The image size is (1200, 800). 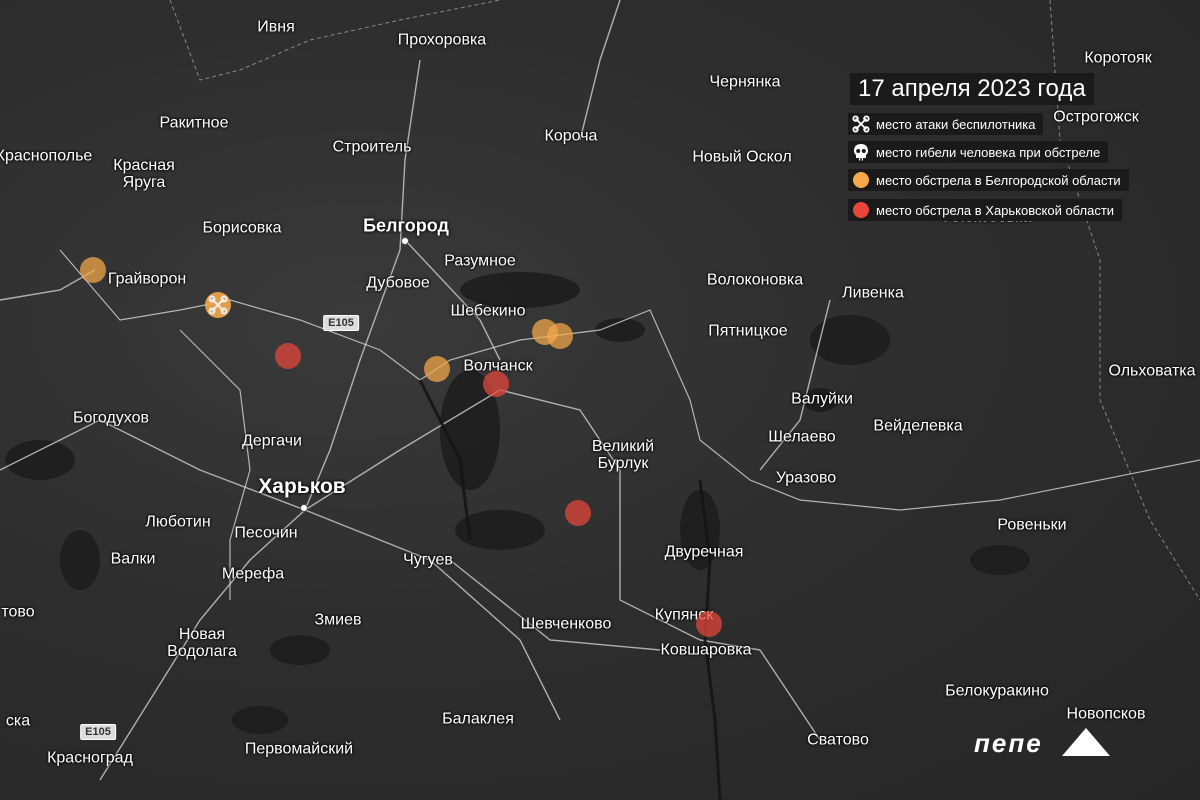 What do you see at coordinates (133, 559) in the screenshot?
I see `city-valki: Валки` at bounding box center [133, 559].